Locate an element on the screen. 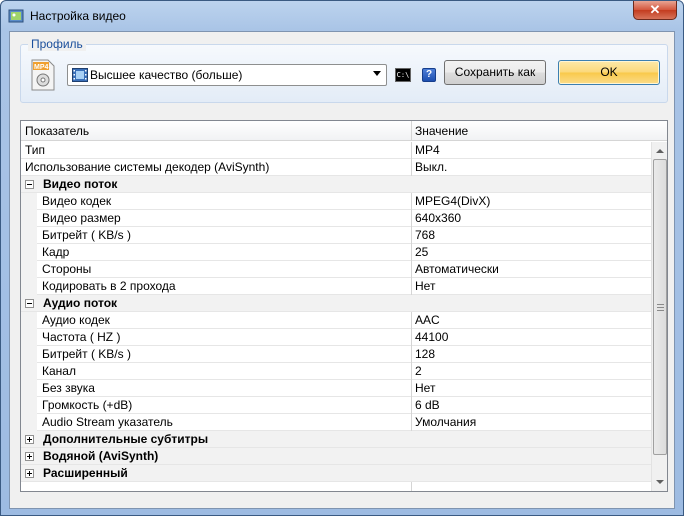 This screenshot has width=684, height=516. property-row: Громкость (+dB) 6 dB is located at coordinates (336, 405).